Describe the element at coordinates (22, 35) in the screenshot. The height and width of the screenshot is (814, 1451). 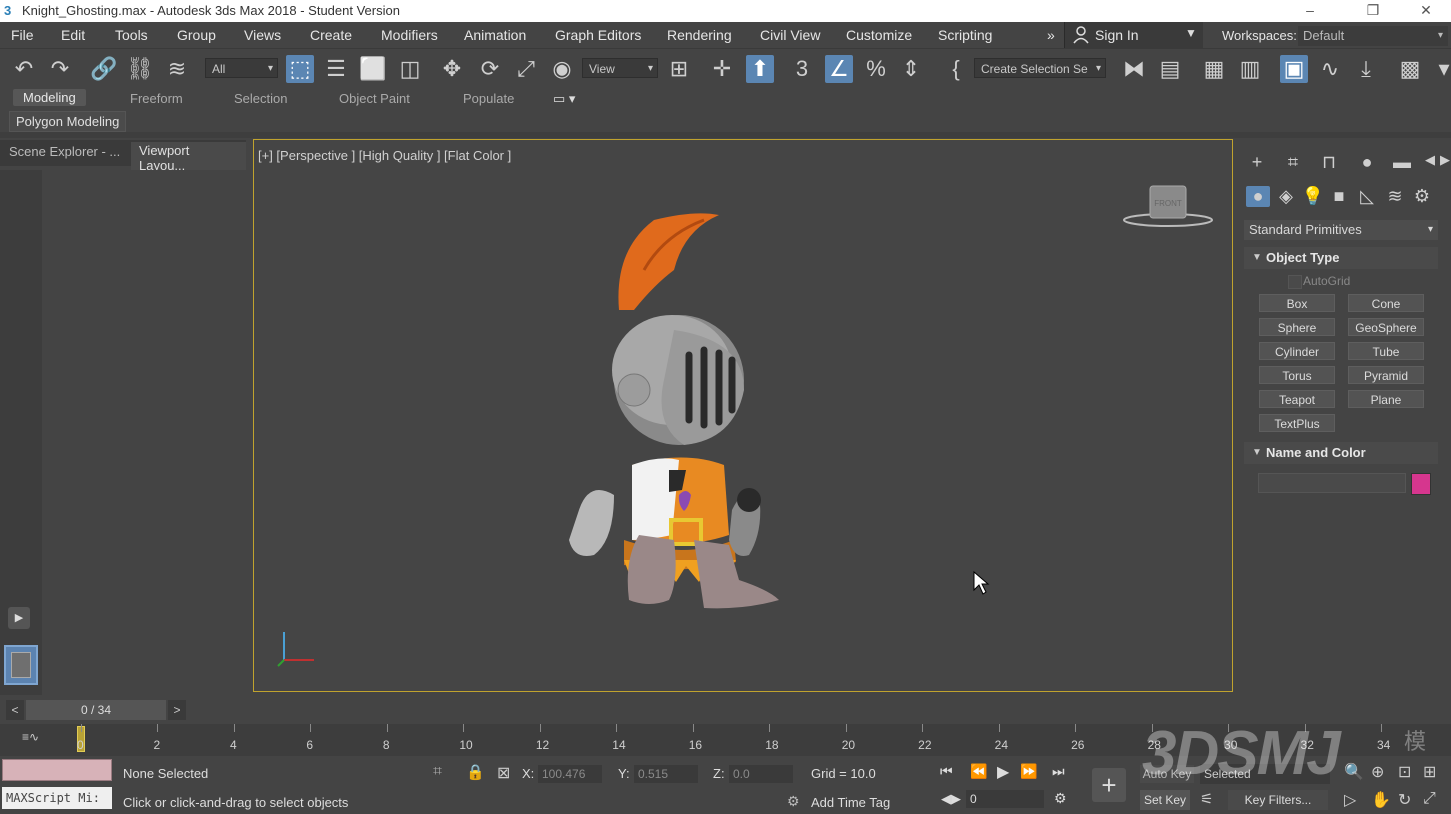
I see `menu-file: File` at that location.